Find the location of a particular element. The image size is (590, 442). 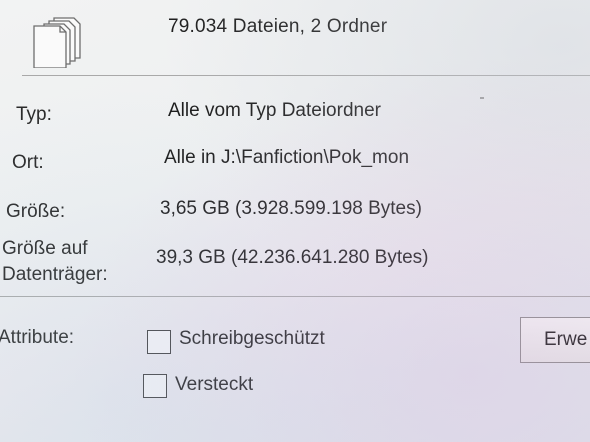

read-only-label: Schreibgeschützt is located at coordinates (252, 339).